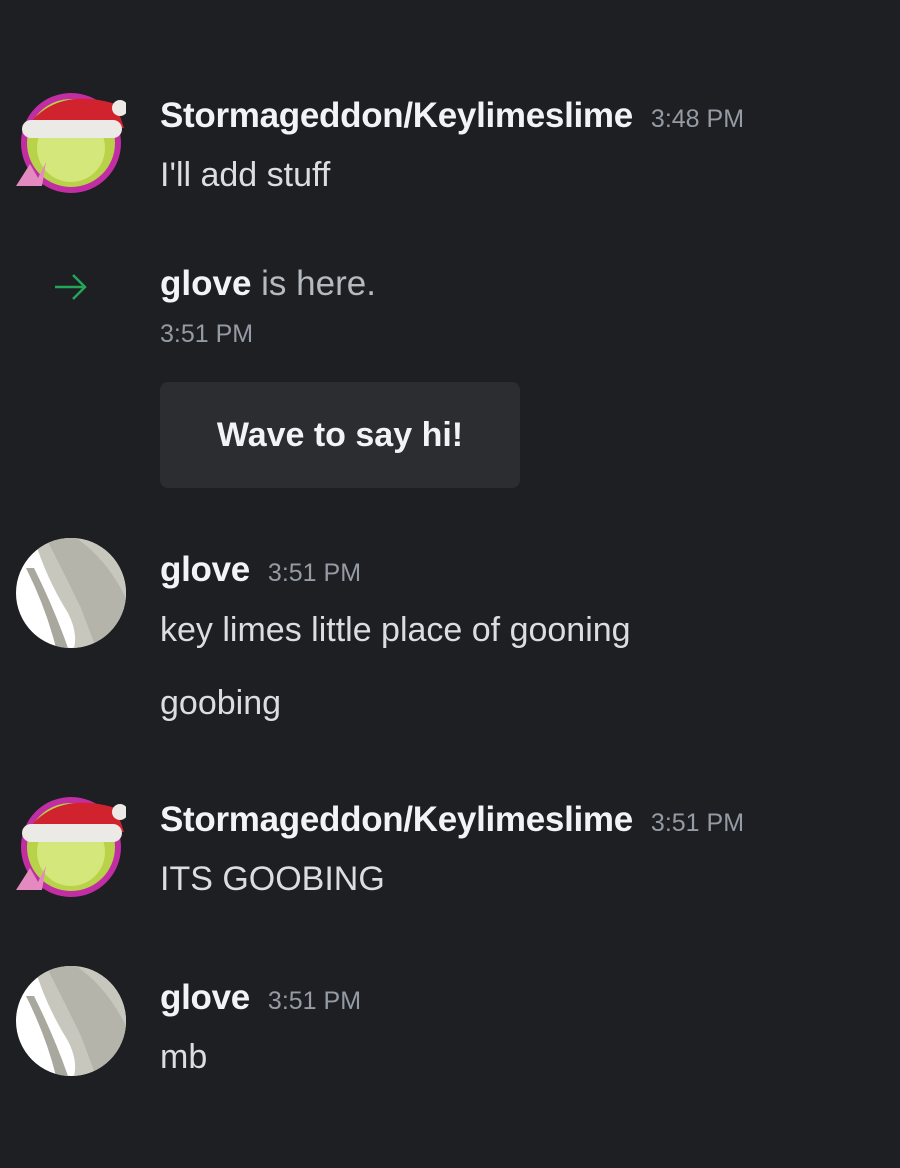  I want to click on message-text: I'll add stuff, so click(245, 175).